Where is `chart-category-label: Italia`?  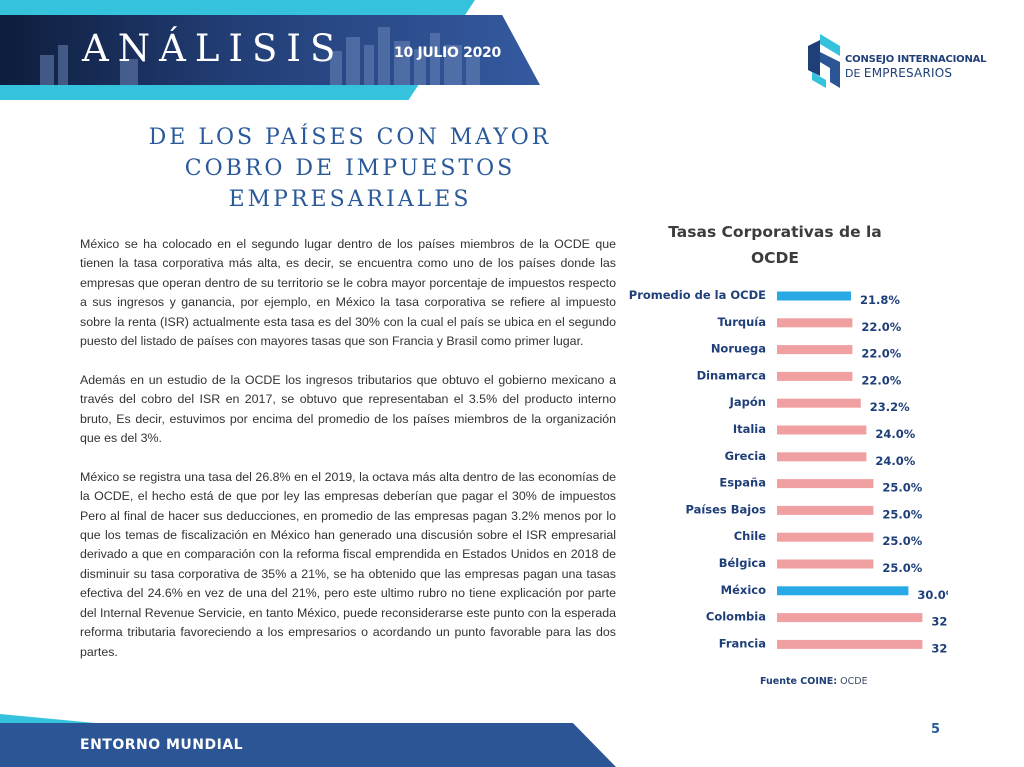
chart-category-label: Italia is located at coordinates (749, 429).